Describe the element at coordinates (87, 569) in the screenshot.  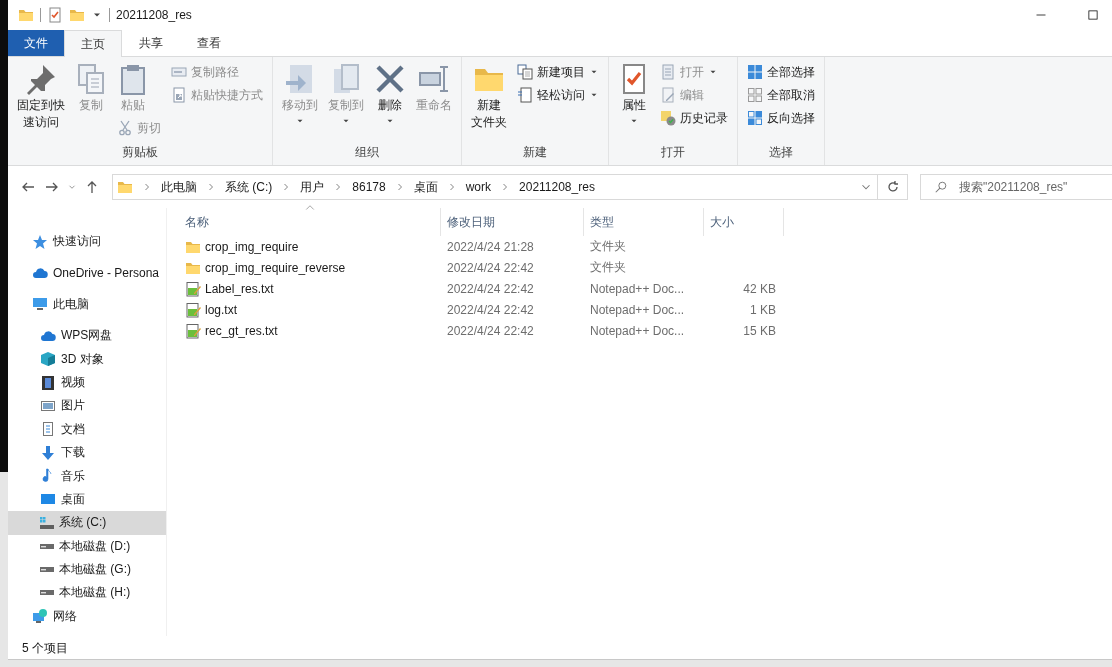
I see `sidebar-item: 本地磁盘 (G:)` at that location.